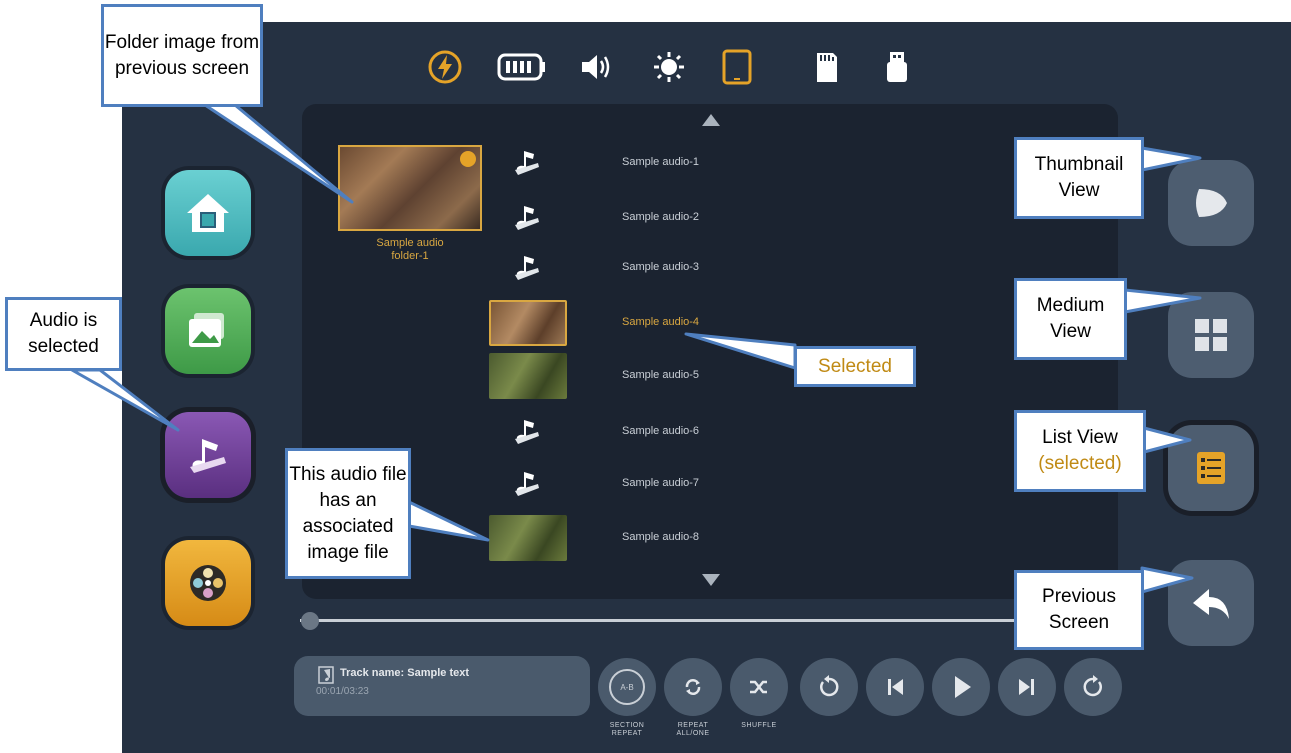 The image size is (1291, 753). What do you see at coordinates (1171, 159) in the screenshot?
I see `thumbnail-callout-pointer` at bounding box center [1171, 159].